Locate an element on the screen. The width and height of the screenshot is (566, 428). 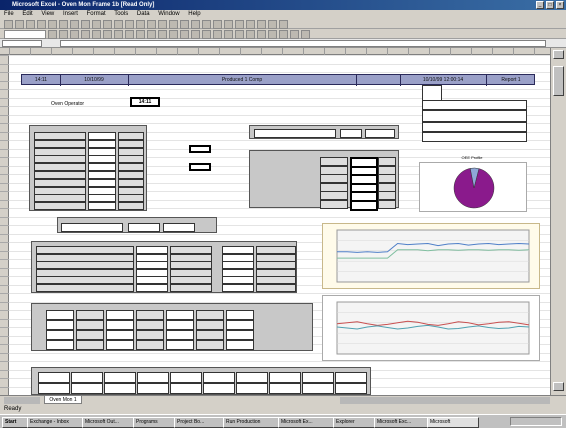
taskbar-item-7: Explorer is located at coordinates (354, 422).